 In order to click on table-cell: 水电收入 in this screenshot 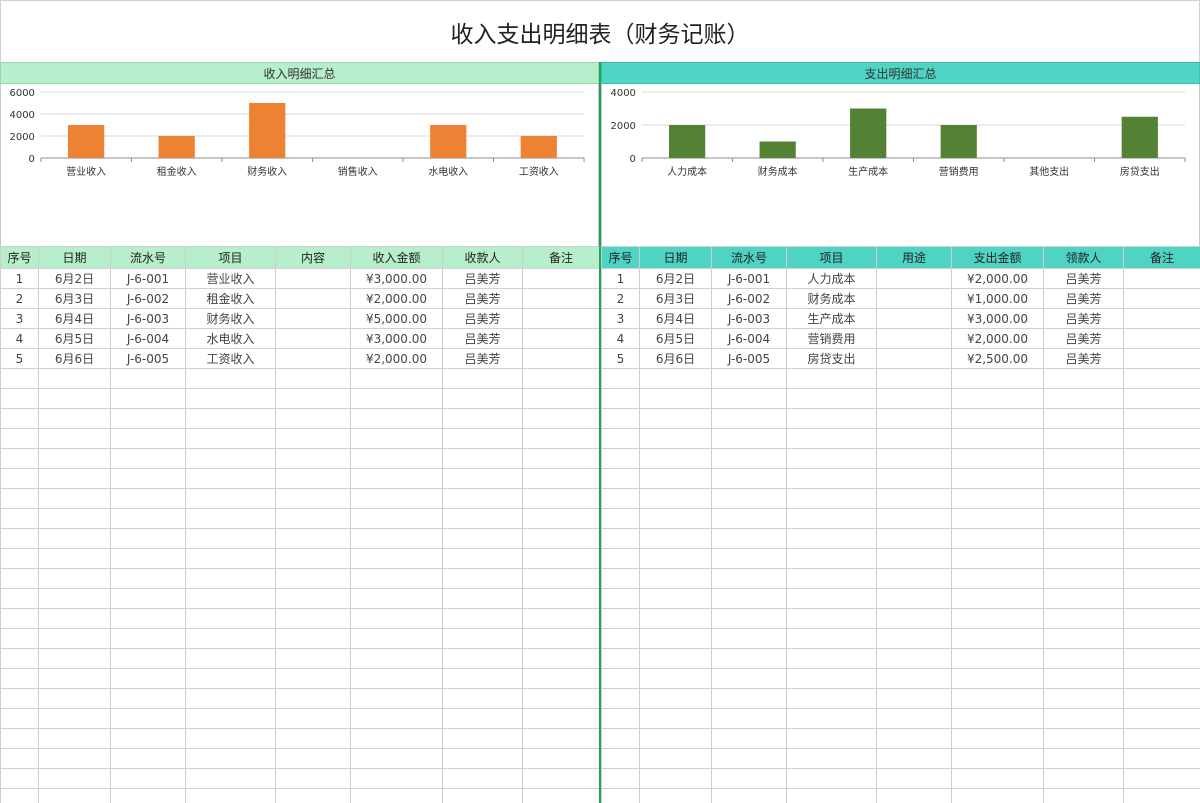, I will do `click(230, 338)`.